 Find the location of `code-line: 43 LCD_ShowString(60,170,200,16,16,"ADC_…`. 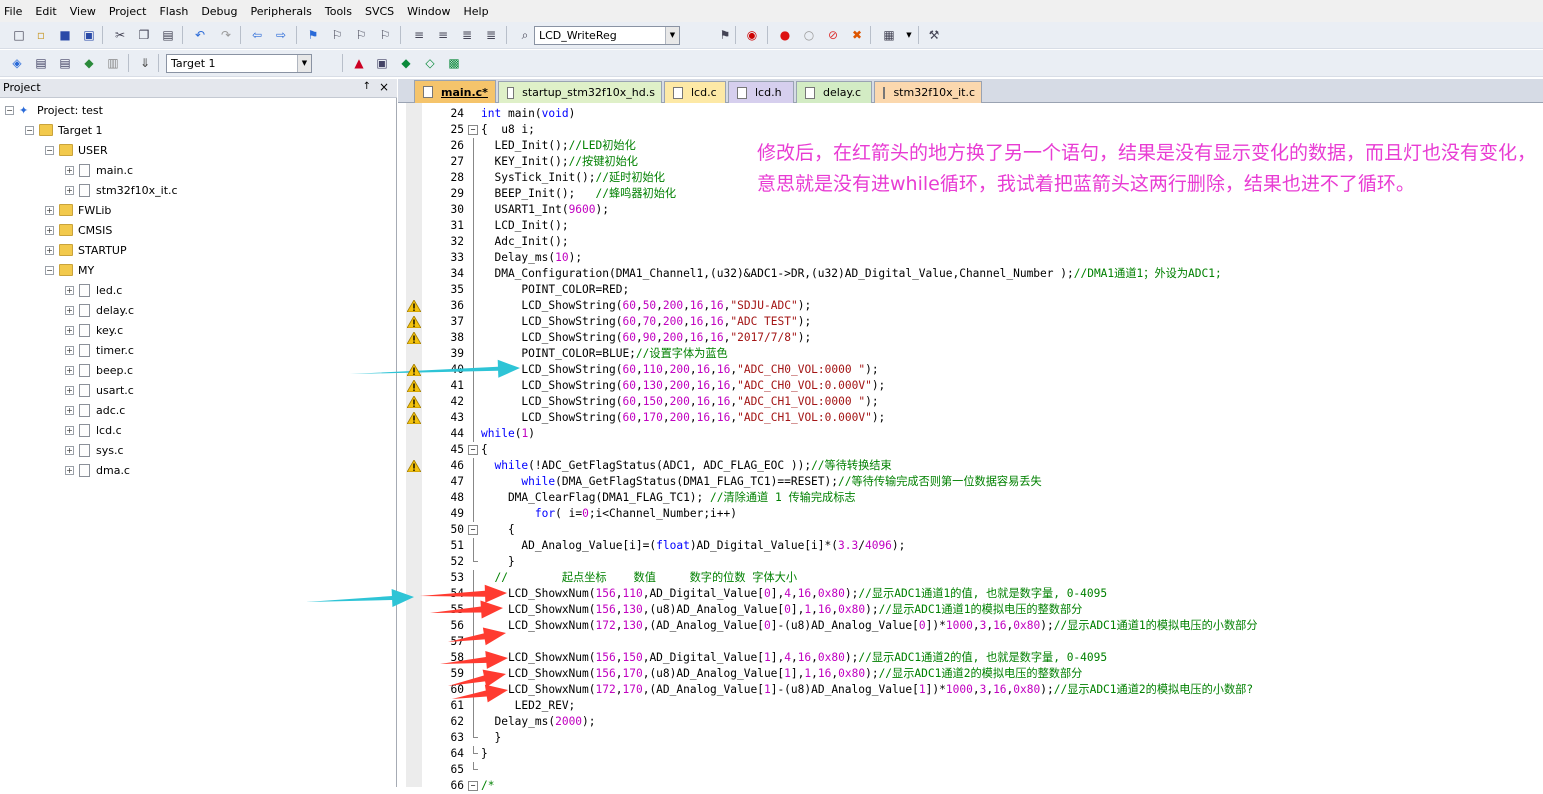

code-line: 43 LCD_ShowString(60,170,200,16,16,"ADC_… is located at coordinates (982, 418).